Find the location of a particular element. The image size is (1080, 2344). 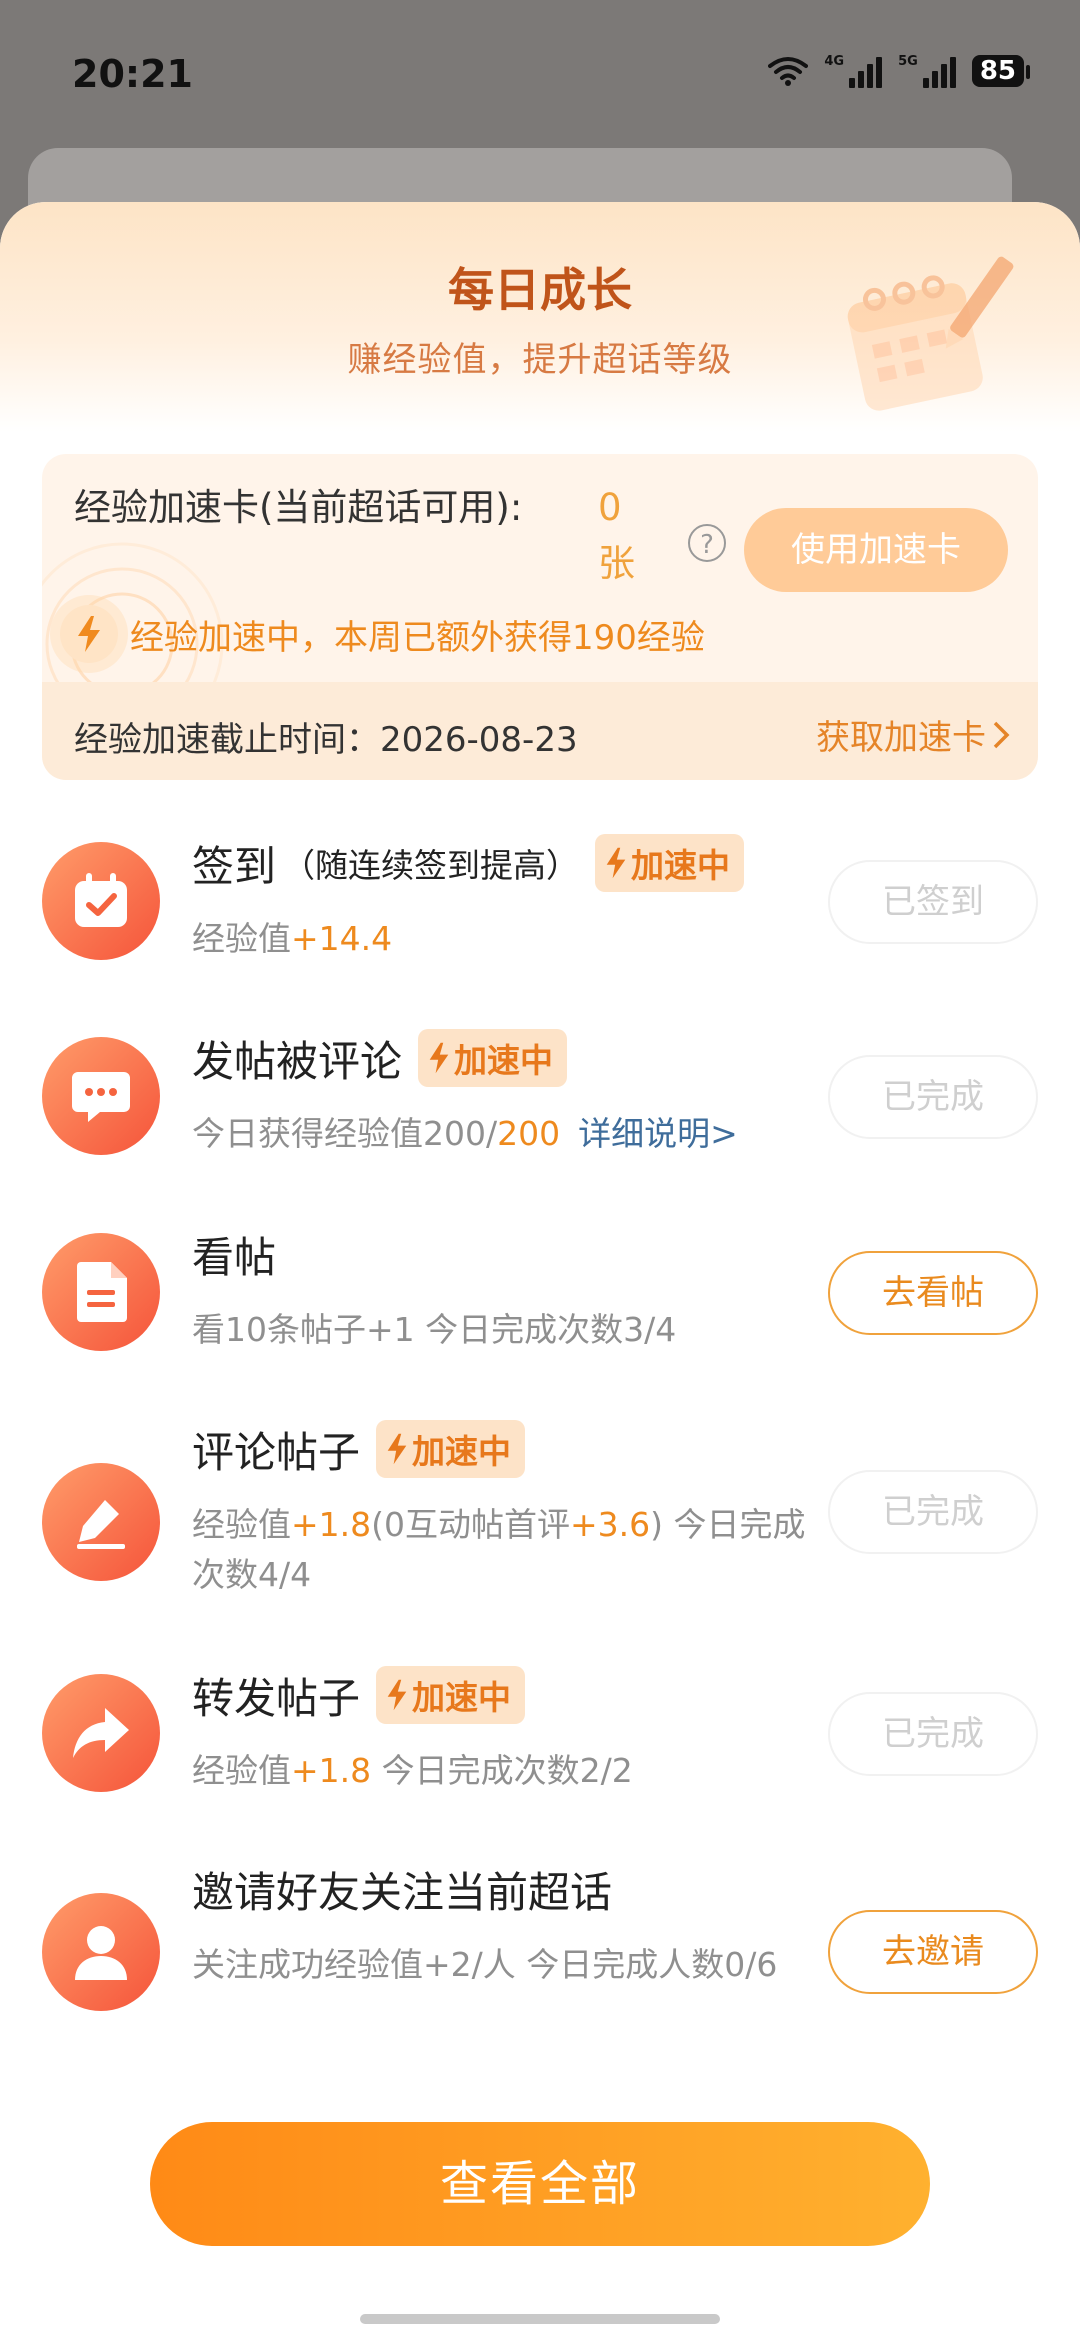

status-icons: 4G 5G 85 is located at coordinates (899, 71).